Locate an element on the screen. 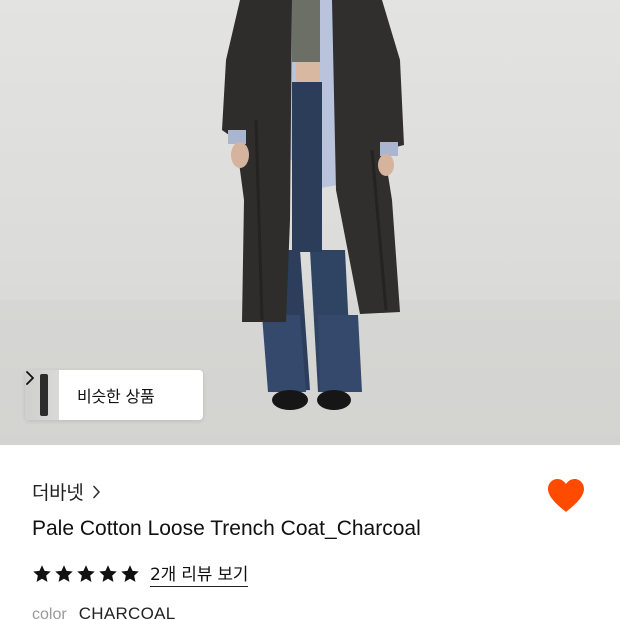 This screenshot has height=620, width=620. star-rating is located at coordinates (86, 574).